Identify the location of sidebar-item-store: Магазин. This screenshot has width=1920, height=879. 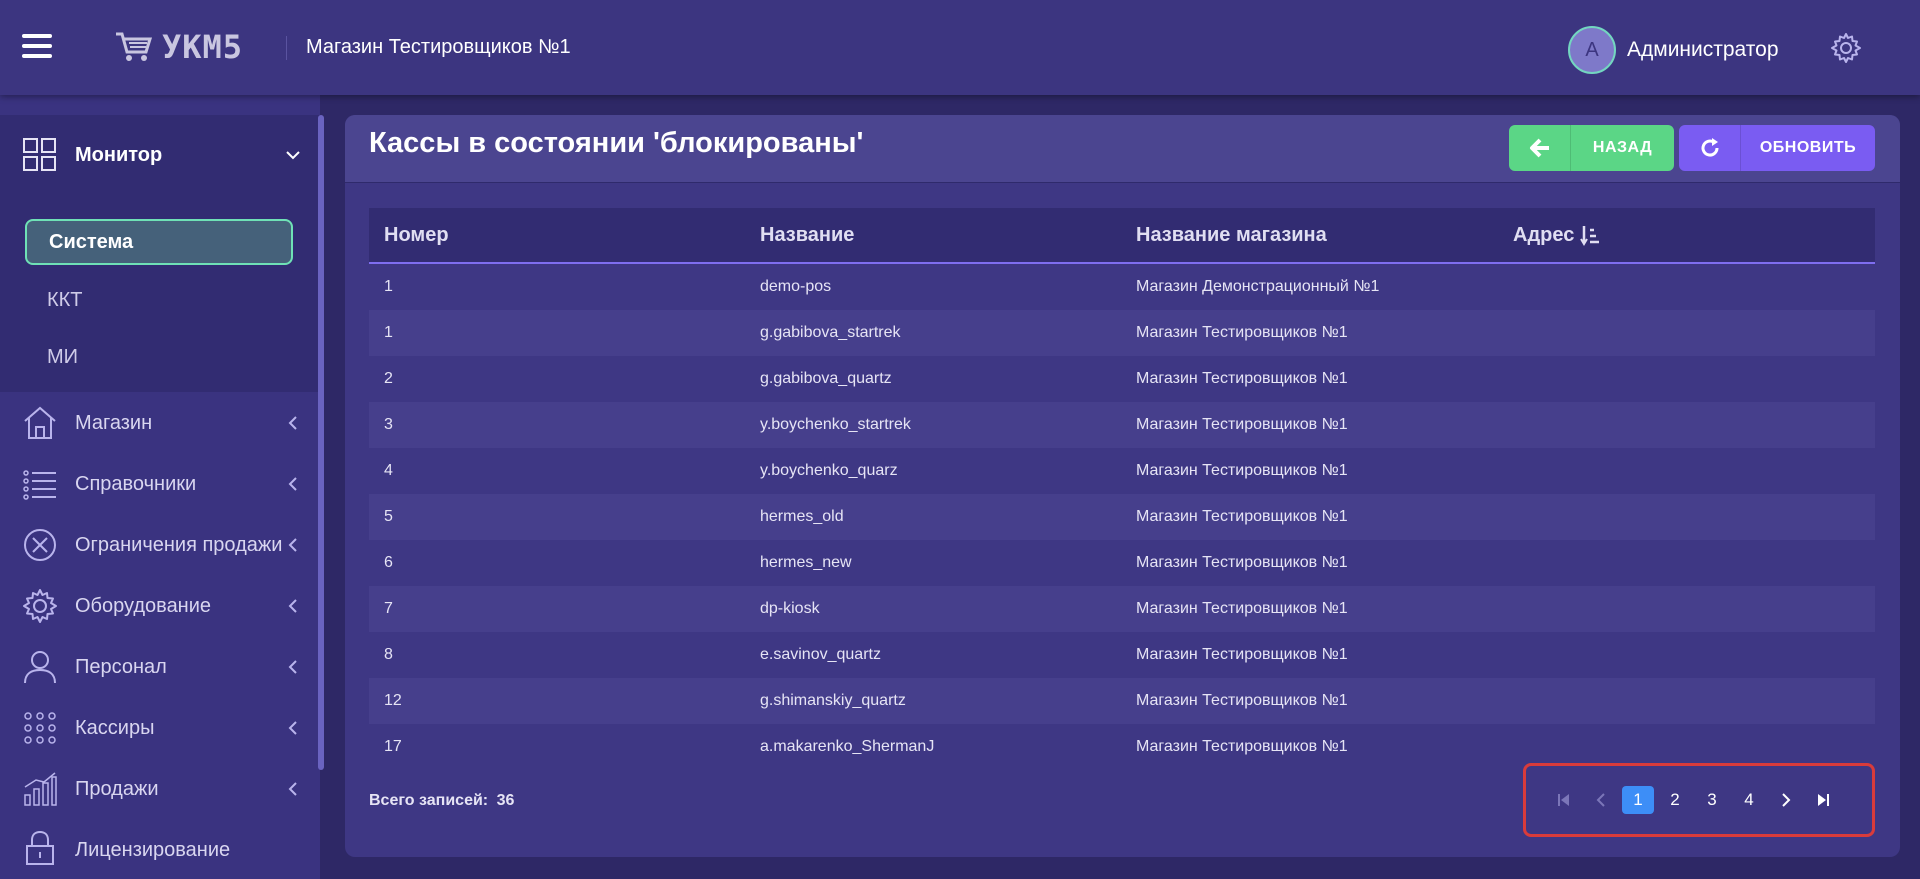
(160, 423).